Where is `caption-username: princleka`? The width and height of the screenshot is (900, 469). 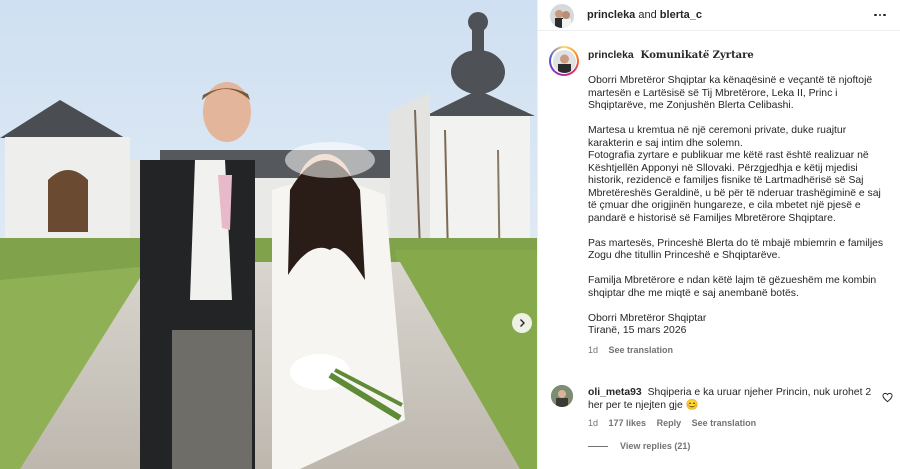 caption-username: princleka is located at coordinates (611, 55).